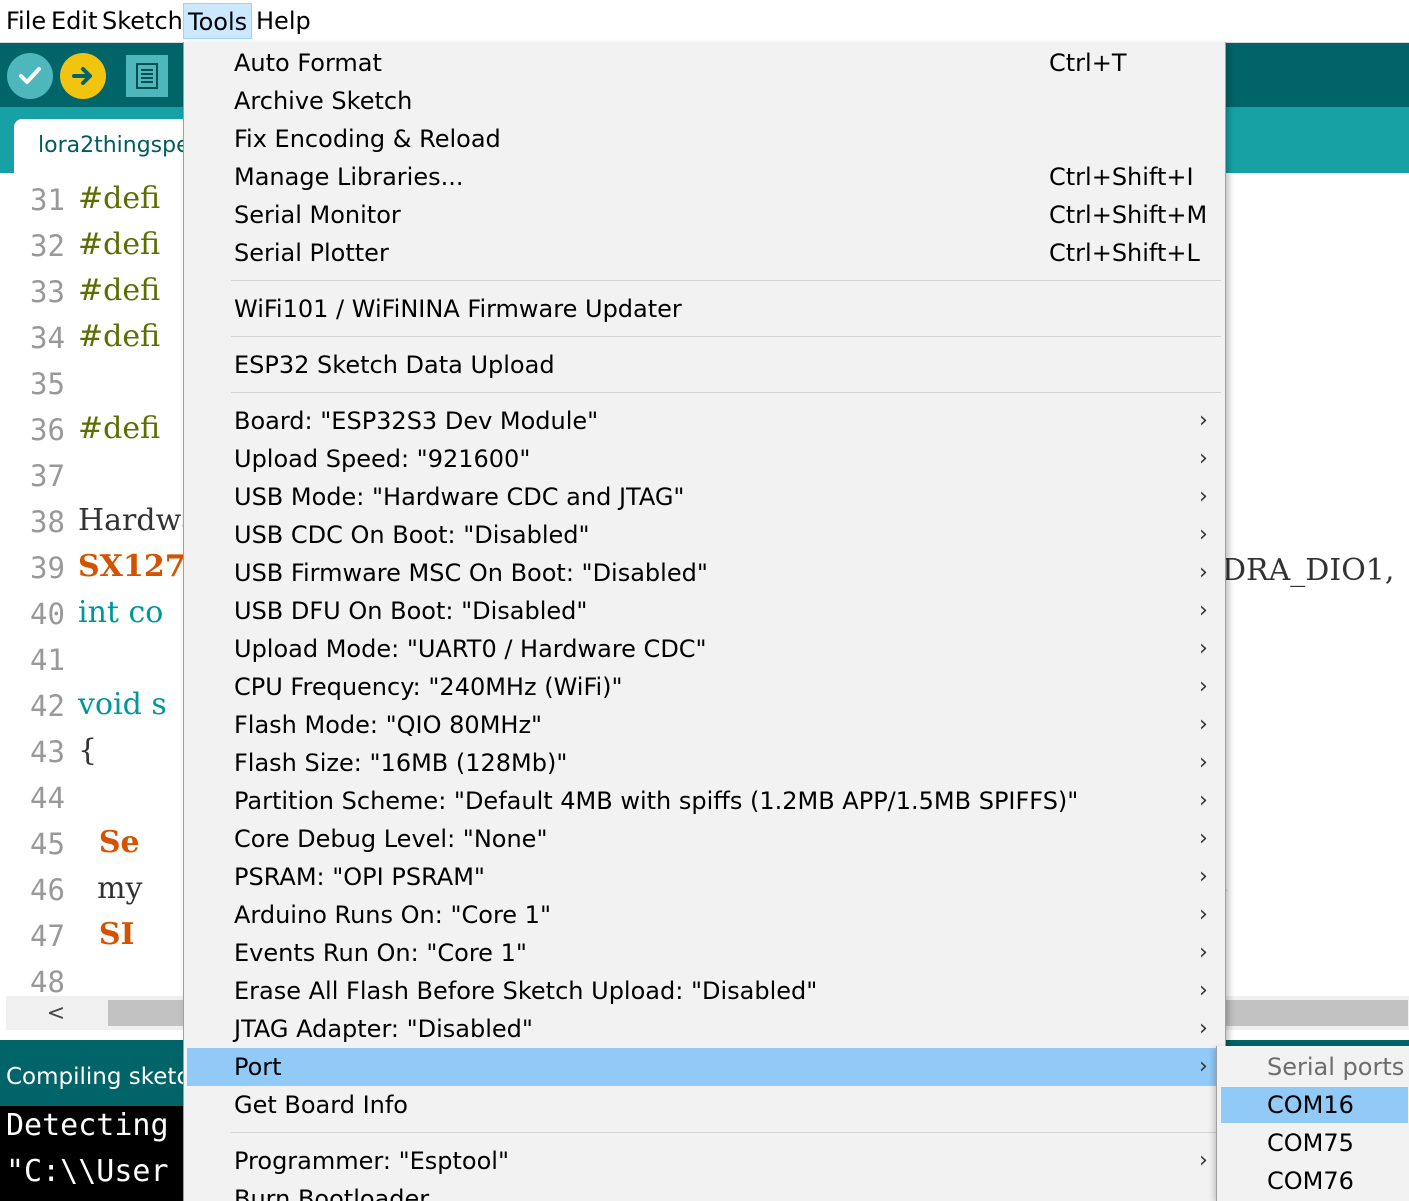  I want to click on code-line: my, so click(110, 888).